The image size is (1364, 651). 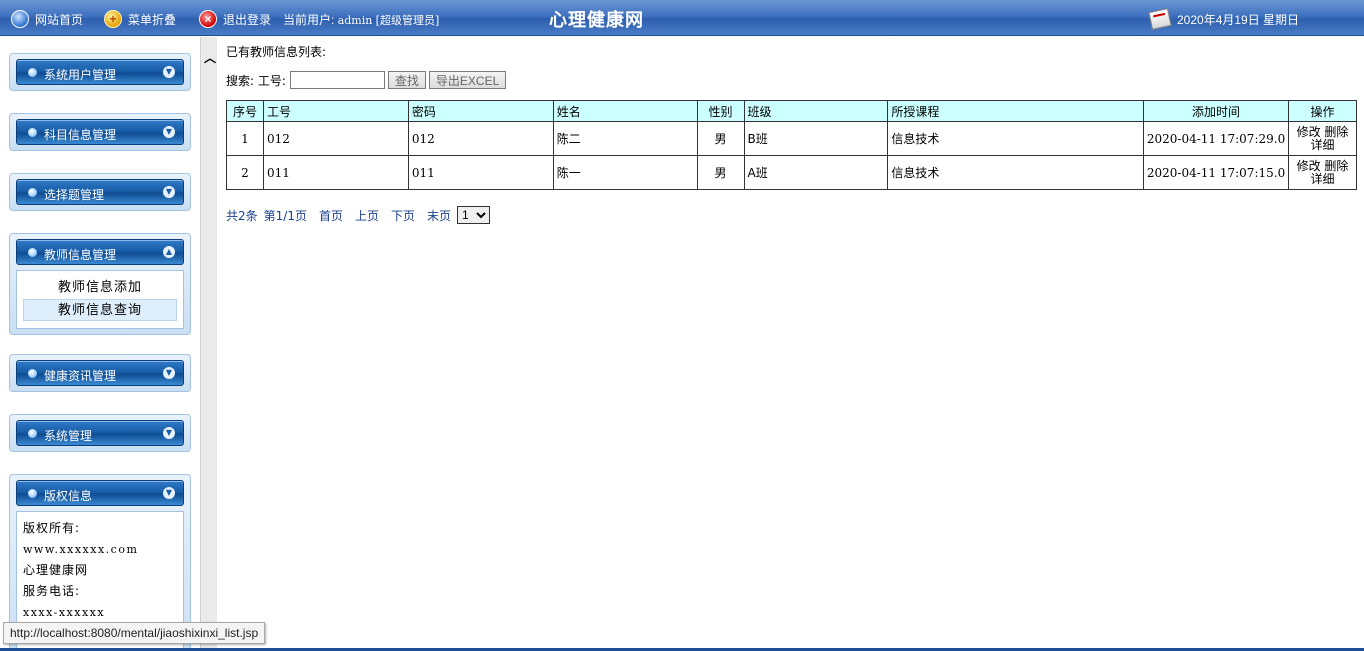 I want to click on panel-header-news: 健康资讯管理 ▼, so click(x=100, y=373).